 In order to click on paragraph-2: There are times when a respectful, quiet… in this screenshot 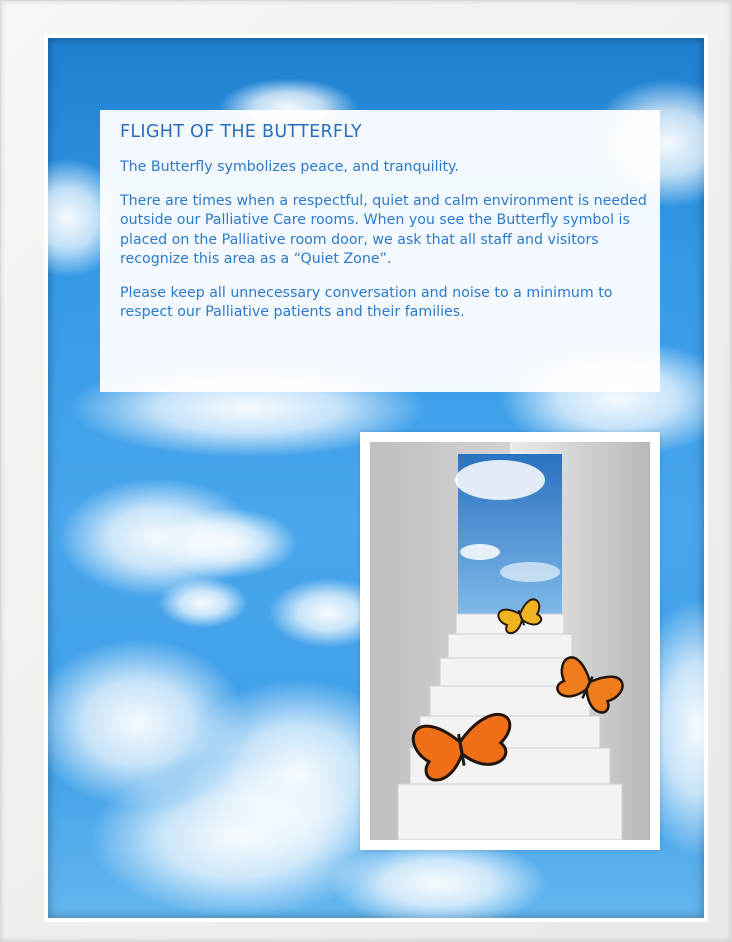, I will do `click(383, 230)`.